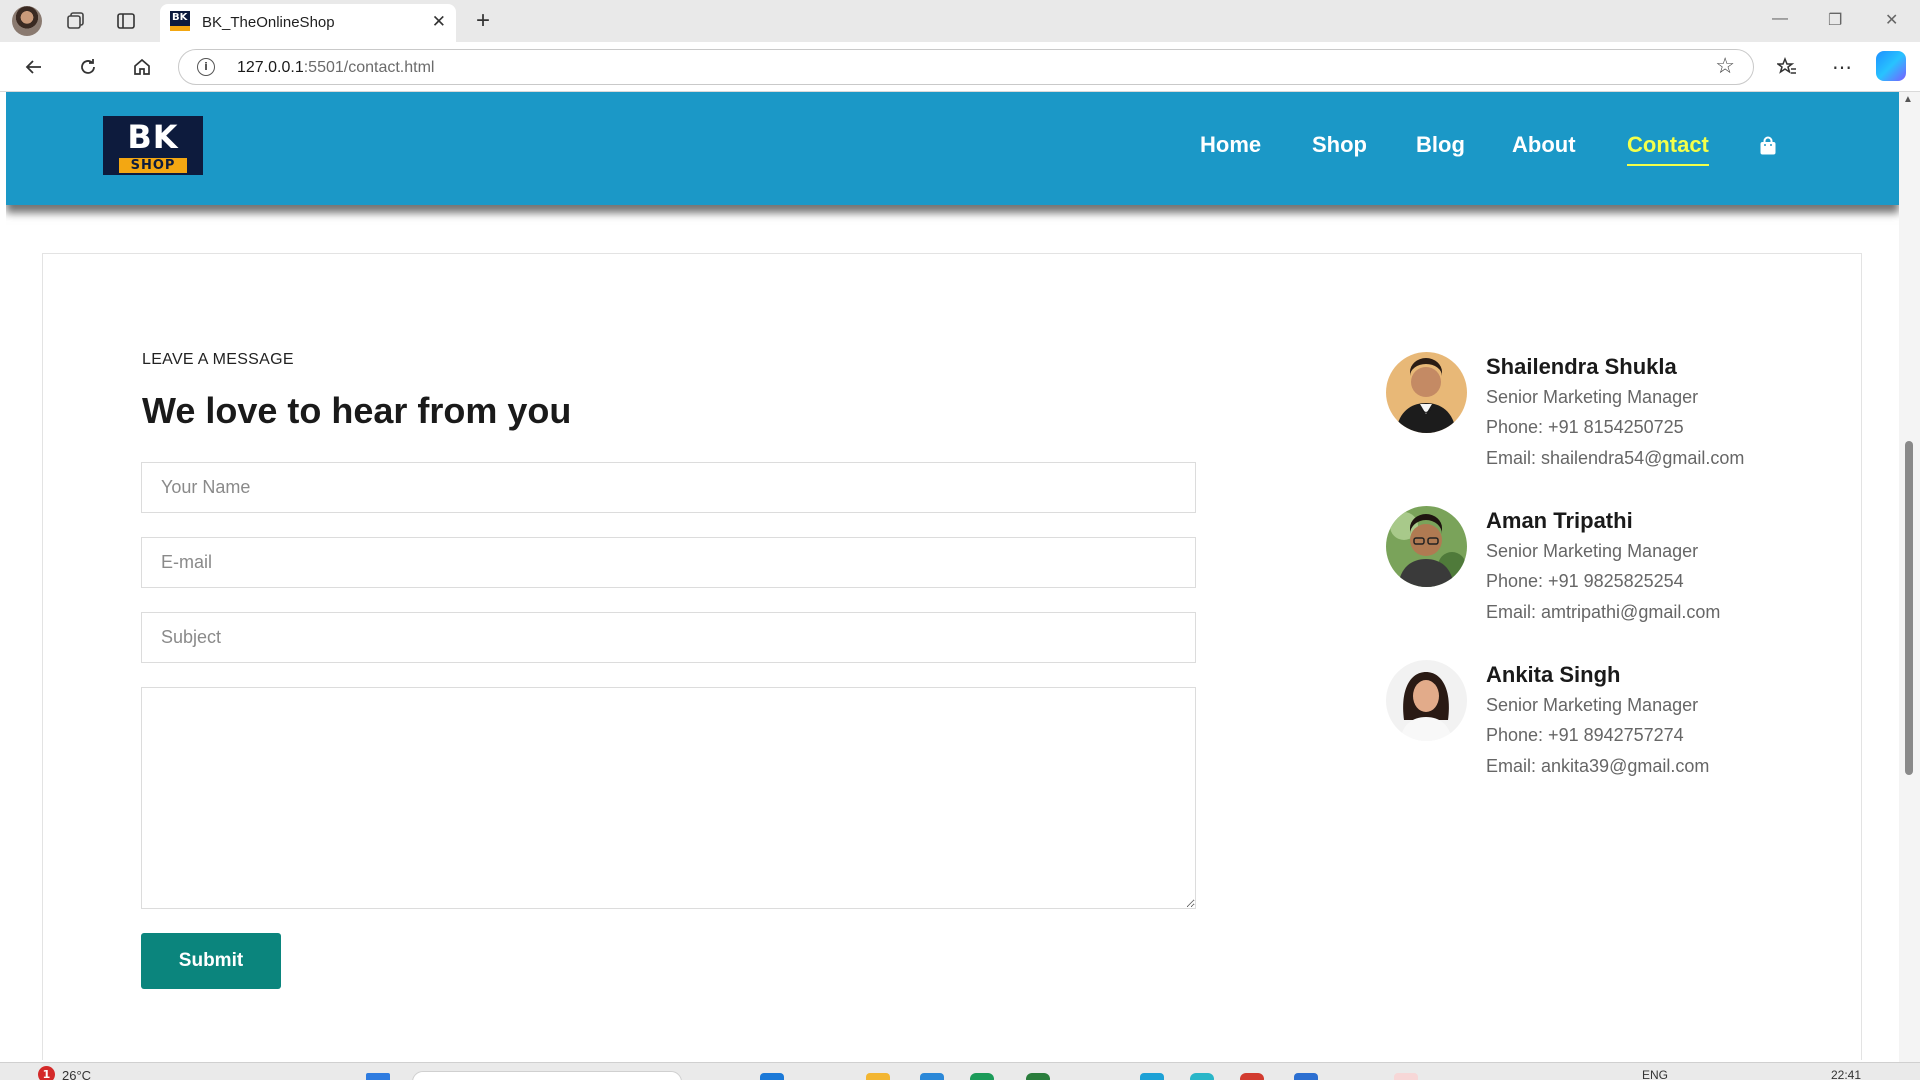  What do you see at coordinates (27, 21) in the screenshot?
I see `profile-avatar` at bounding box center [27, 21].